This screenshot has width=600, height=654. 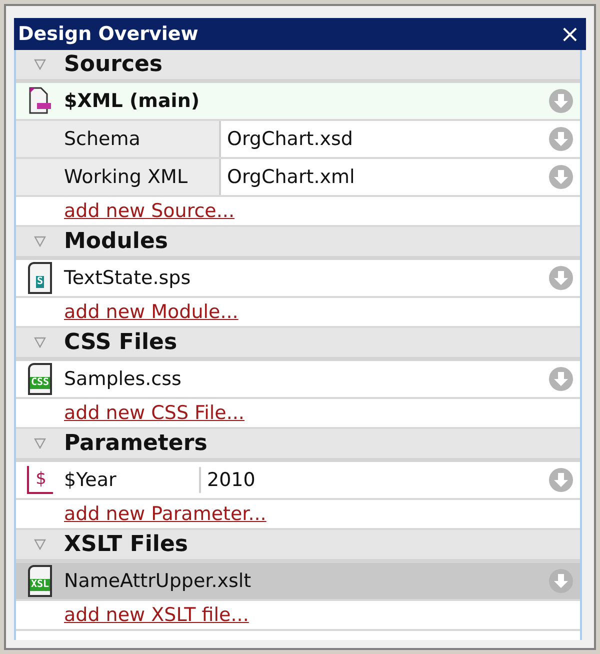 I want to click on section-title: CSS Files, so click(x=121, y=343).